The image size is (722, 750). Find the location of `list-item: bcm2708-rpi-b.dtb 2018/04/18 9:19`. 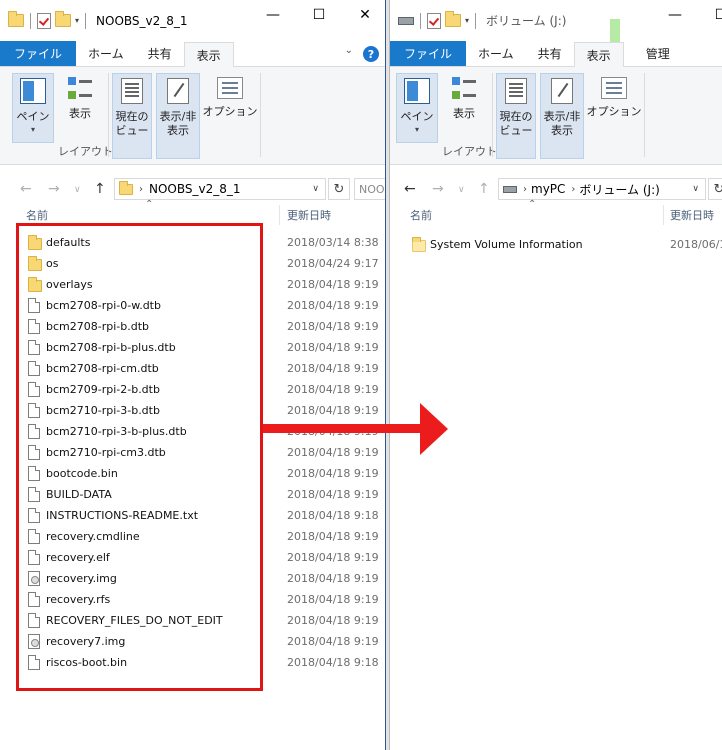

list-item: bcm2708-rpi-b.dtb 2018/04/18 9:19 is located at coordinates (192, 326).